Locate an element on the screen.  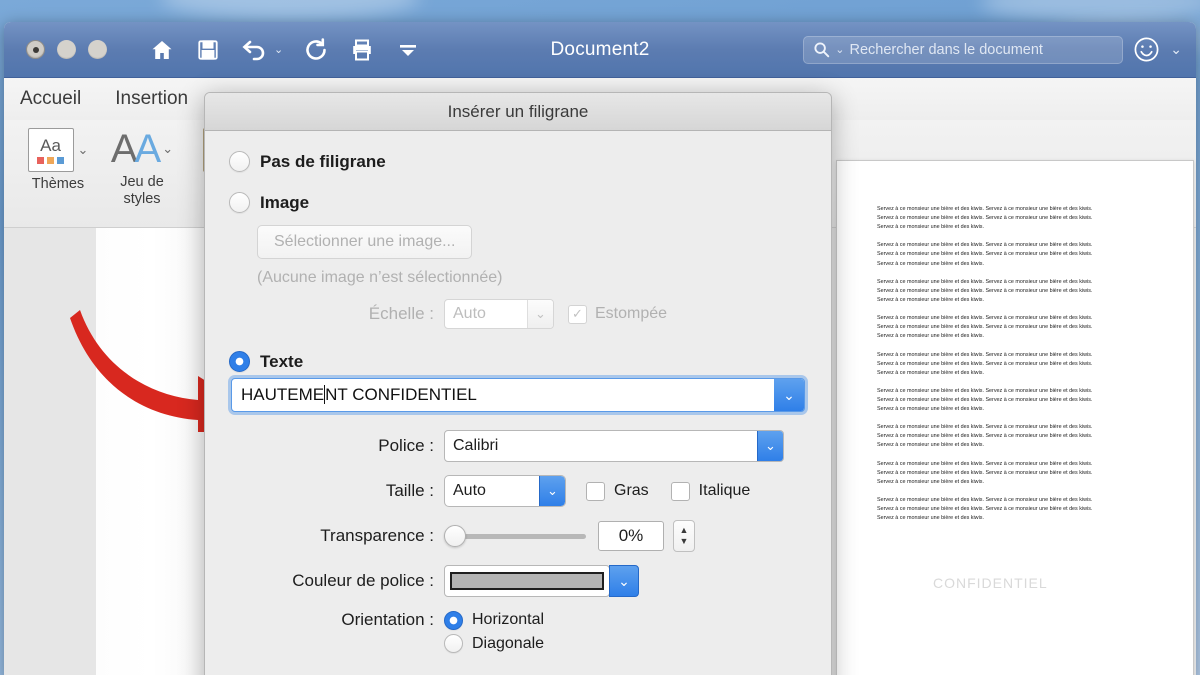
washout-checkbox: ✓ is located at coordinates (577, 314).